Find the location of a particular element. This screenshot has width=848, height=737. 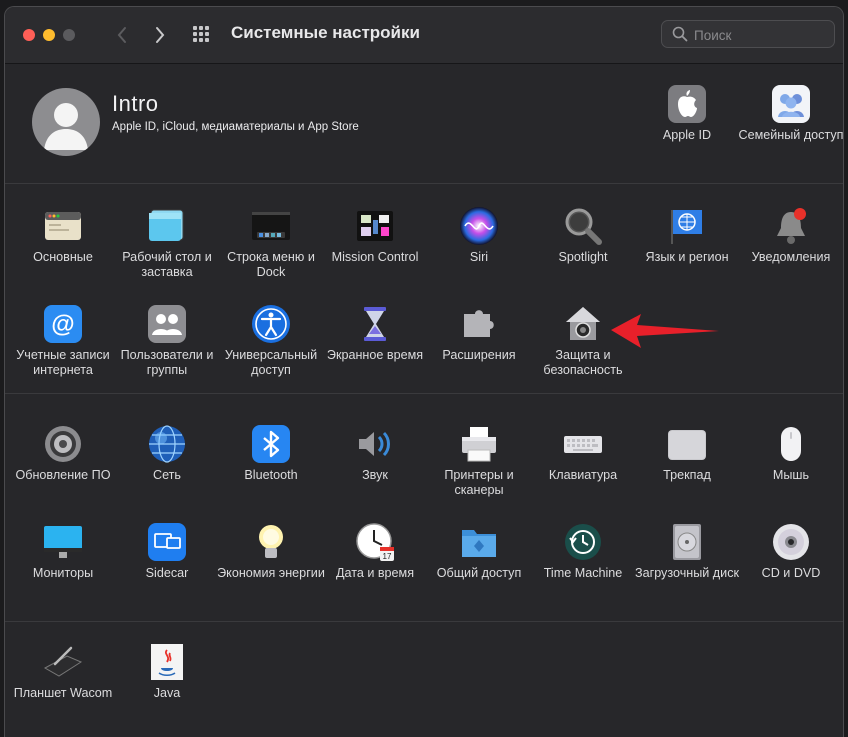

pref-siri: Siri is located at coordinates (479, 254).